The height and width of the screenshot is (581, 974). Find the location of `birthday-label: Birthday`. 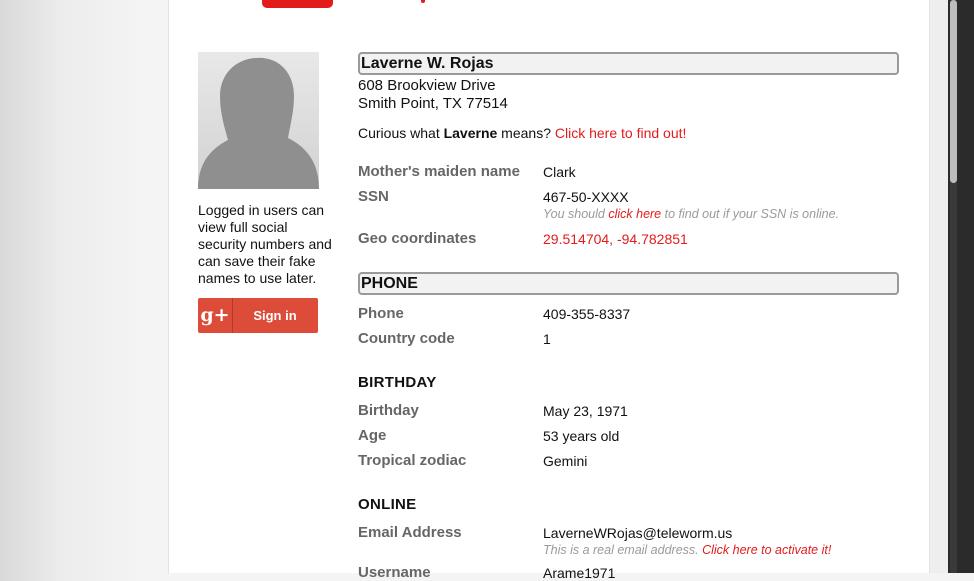

birthday-label: Birthday is located at coordinates (388, 410).